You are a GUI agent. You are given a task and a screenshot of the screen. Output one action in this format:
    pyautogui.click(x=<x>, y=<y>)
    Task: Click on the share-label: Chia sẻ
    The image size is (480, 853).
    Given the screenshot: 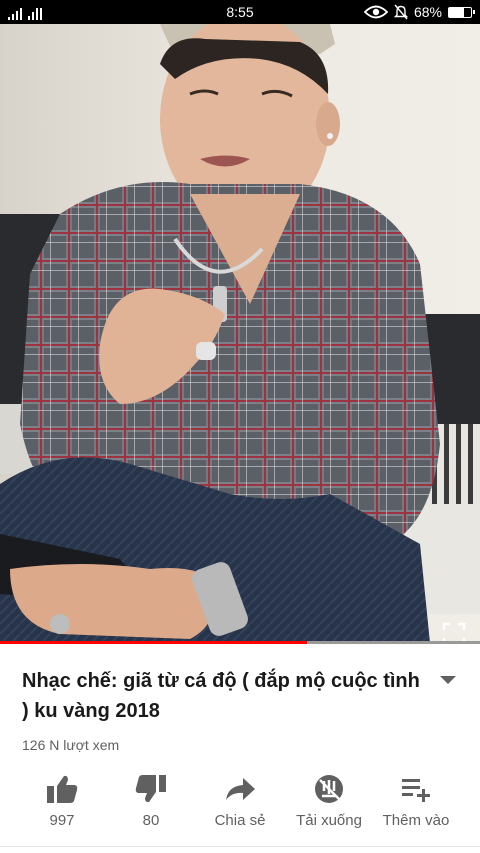 What is the action you would take?
    pyautogui.click(x=240, y=820)
    